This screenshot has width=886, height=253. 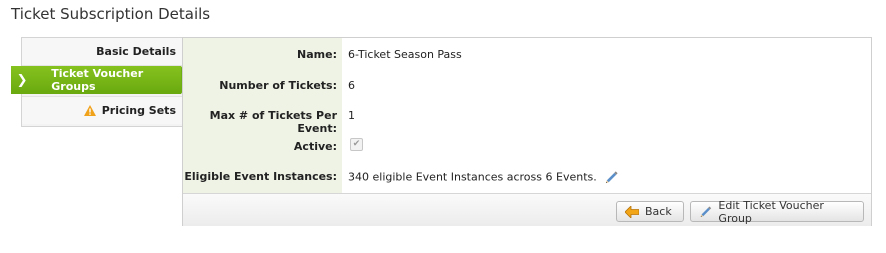 What do you see at coordinates (356, 144) in the screenshot?
I see `active-checkbox: ✔` at bounding box center [356, 144].